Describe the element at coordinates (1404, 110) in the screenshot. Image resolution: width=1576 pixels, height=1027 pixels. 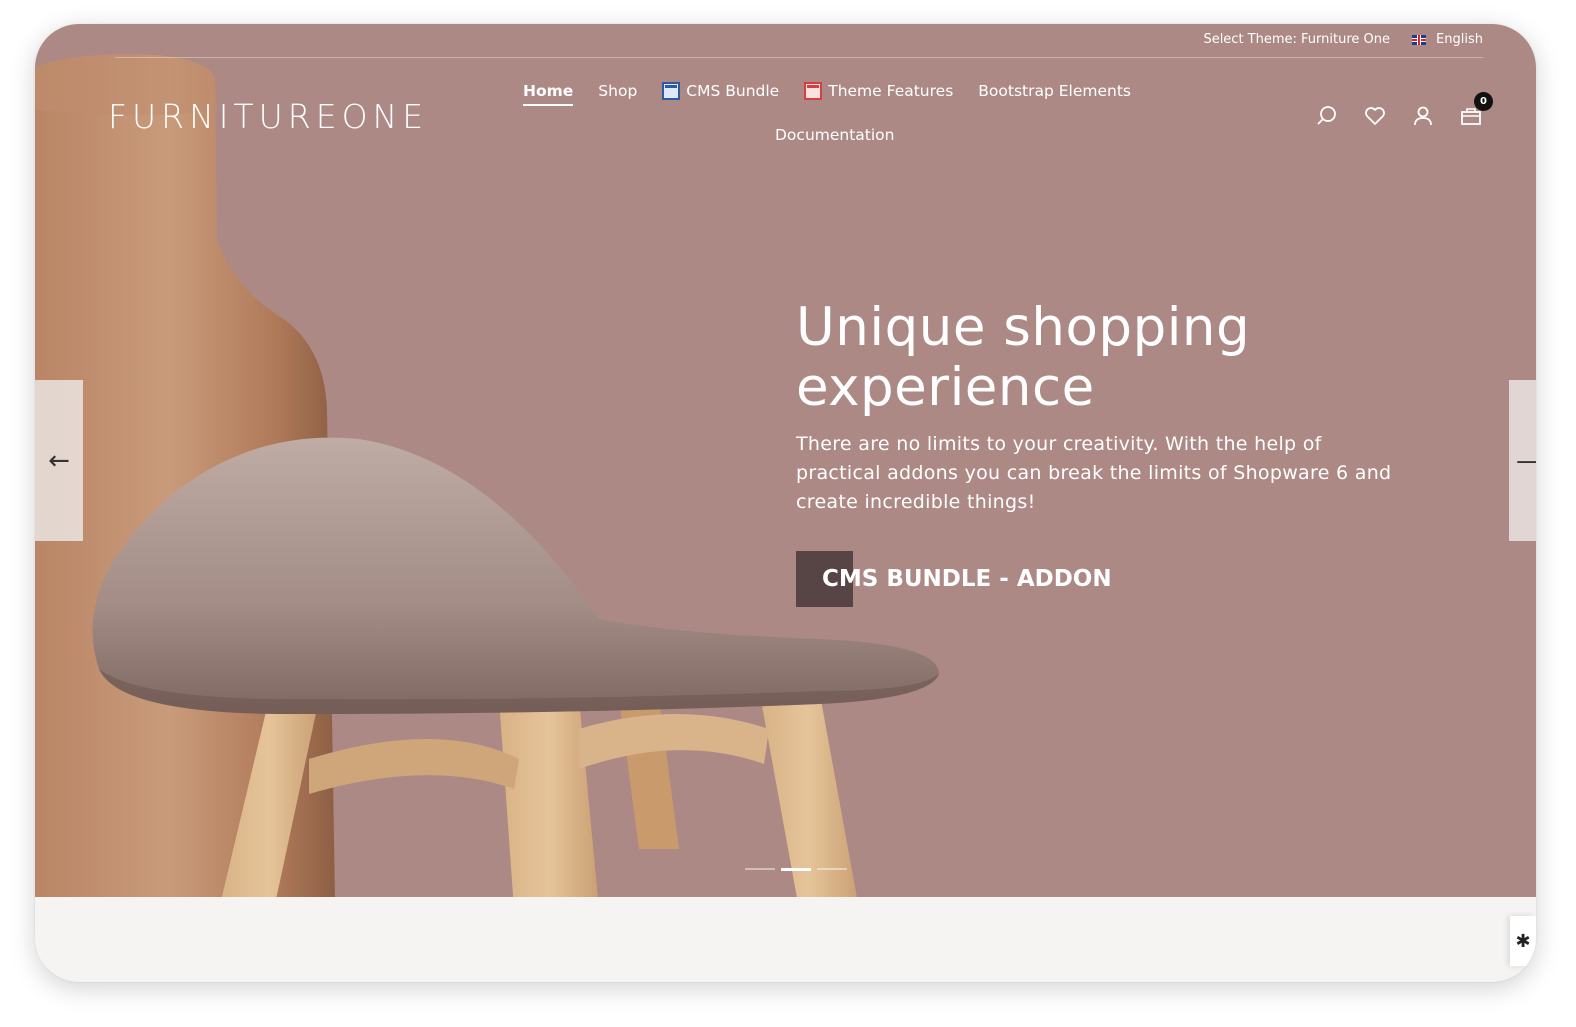
I see `header-actions: 0` at that location.